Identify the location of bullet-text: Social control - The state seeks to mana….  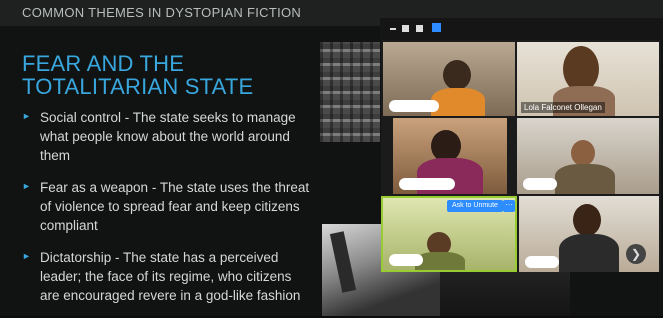
(168, 136).